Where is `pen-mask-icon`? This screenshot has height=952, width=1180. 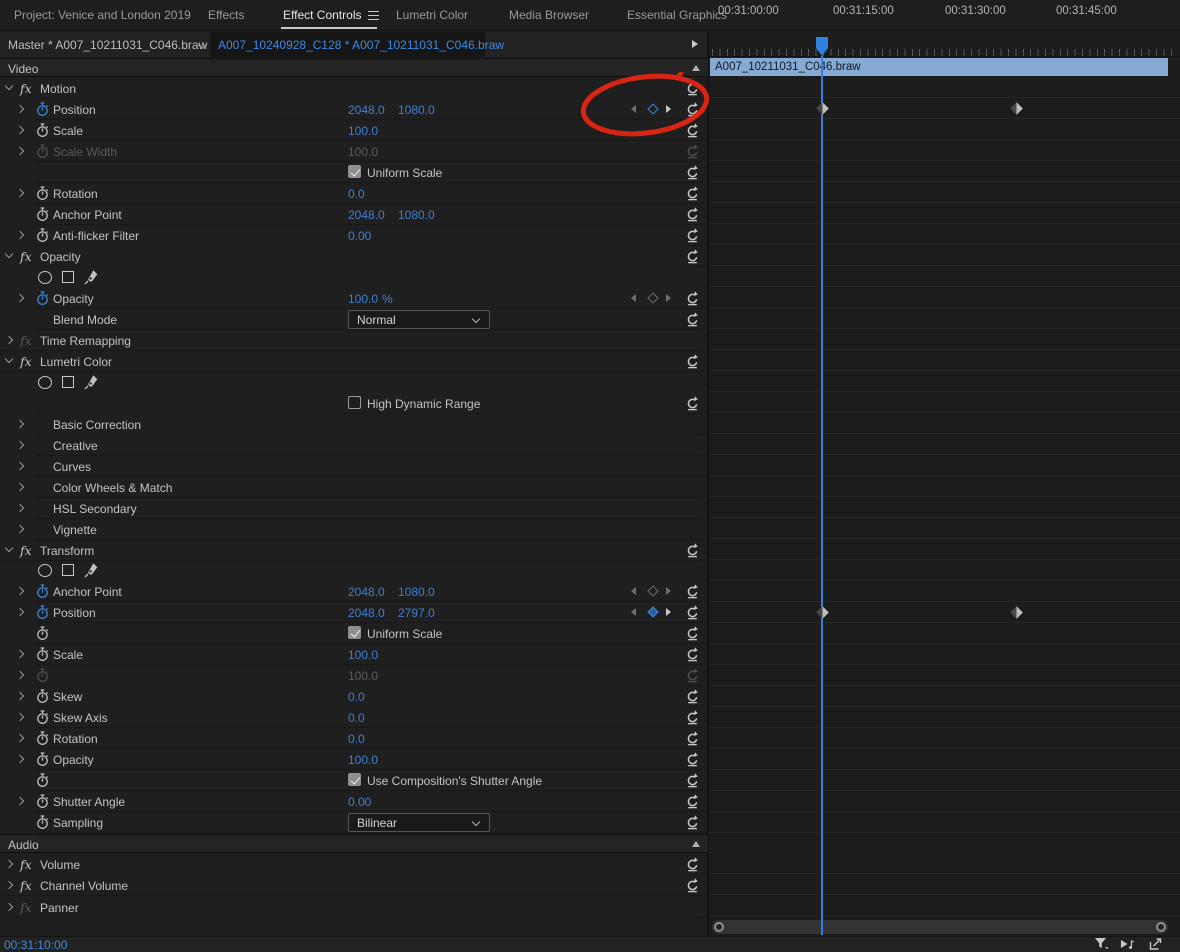 pen-mask-icon is located at coordinates (91, 277).